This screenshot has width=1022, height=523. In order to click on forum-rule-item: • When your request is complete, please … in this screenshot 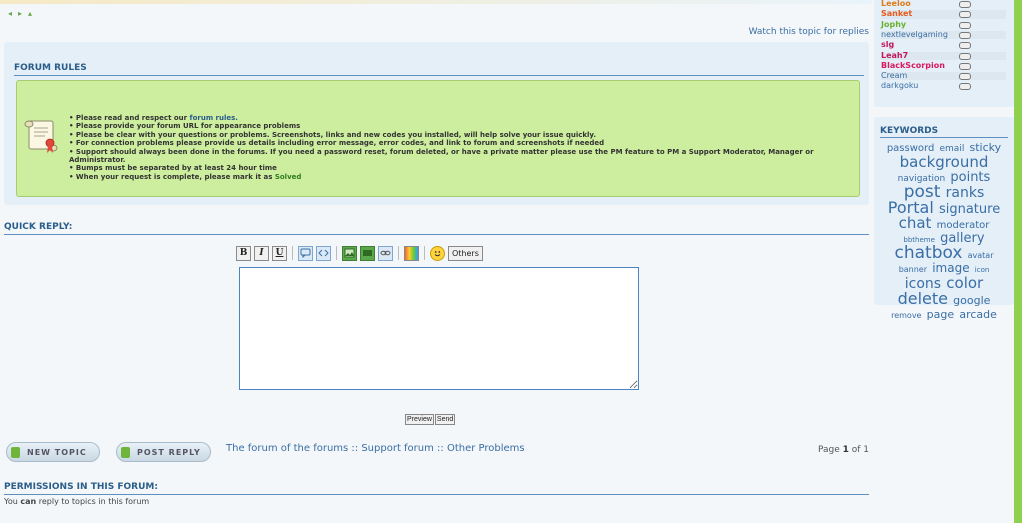, I will do `click(449, 177)`.